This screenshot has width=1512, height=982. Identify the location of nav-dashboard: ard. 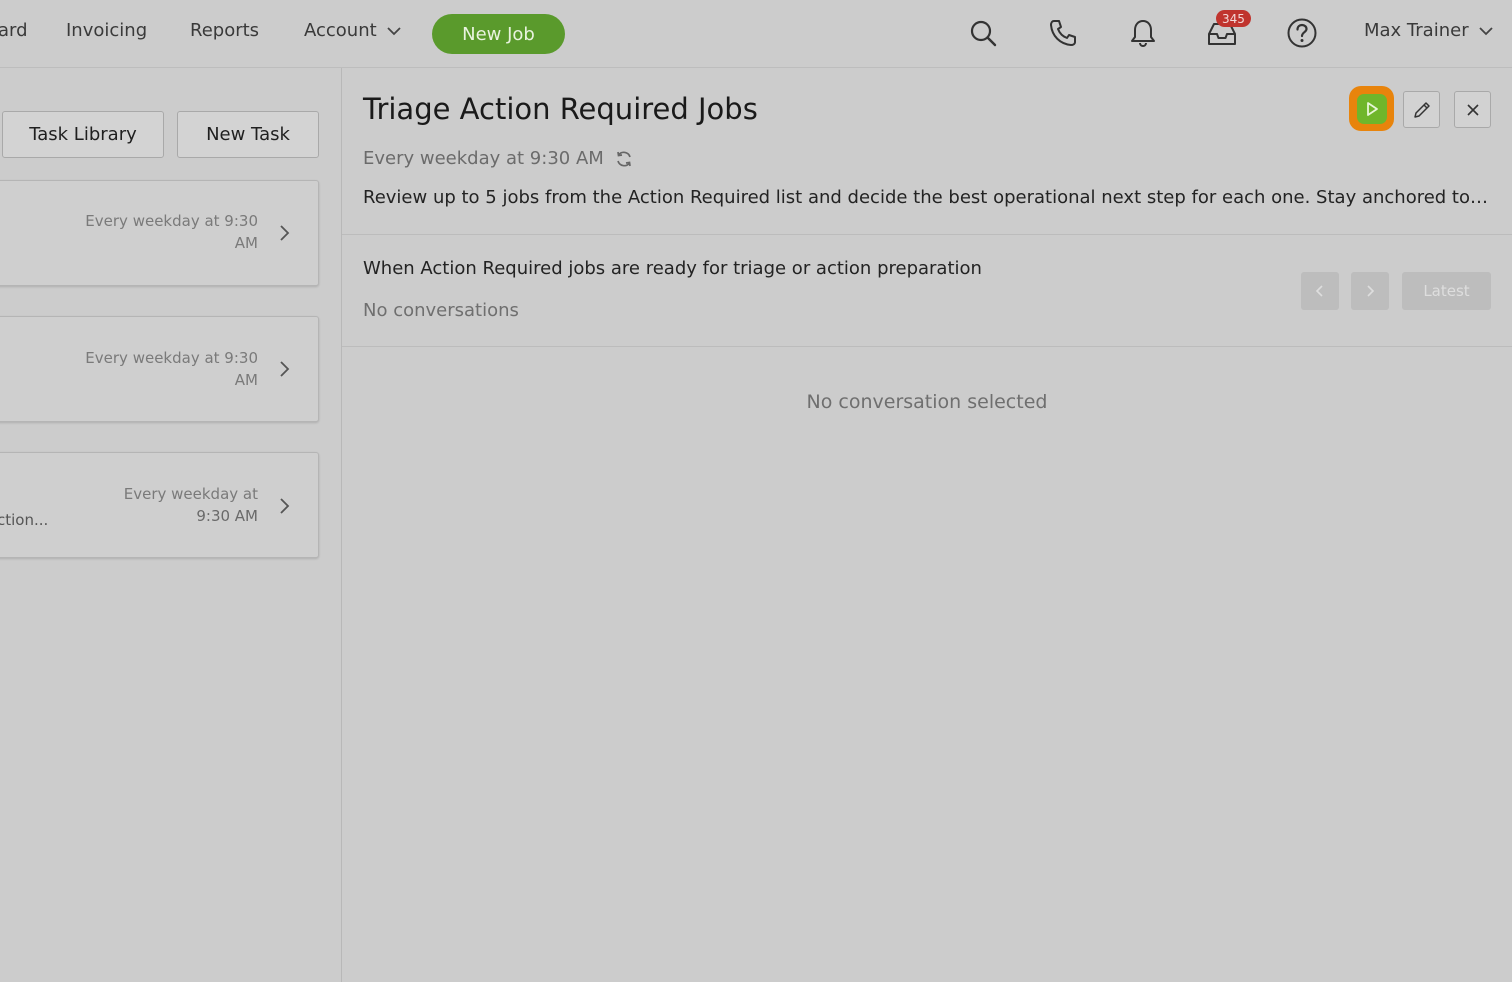
(14, 30).